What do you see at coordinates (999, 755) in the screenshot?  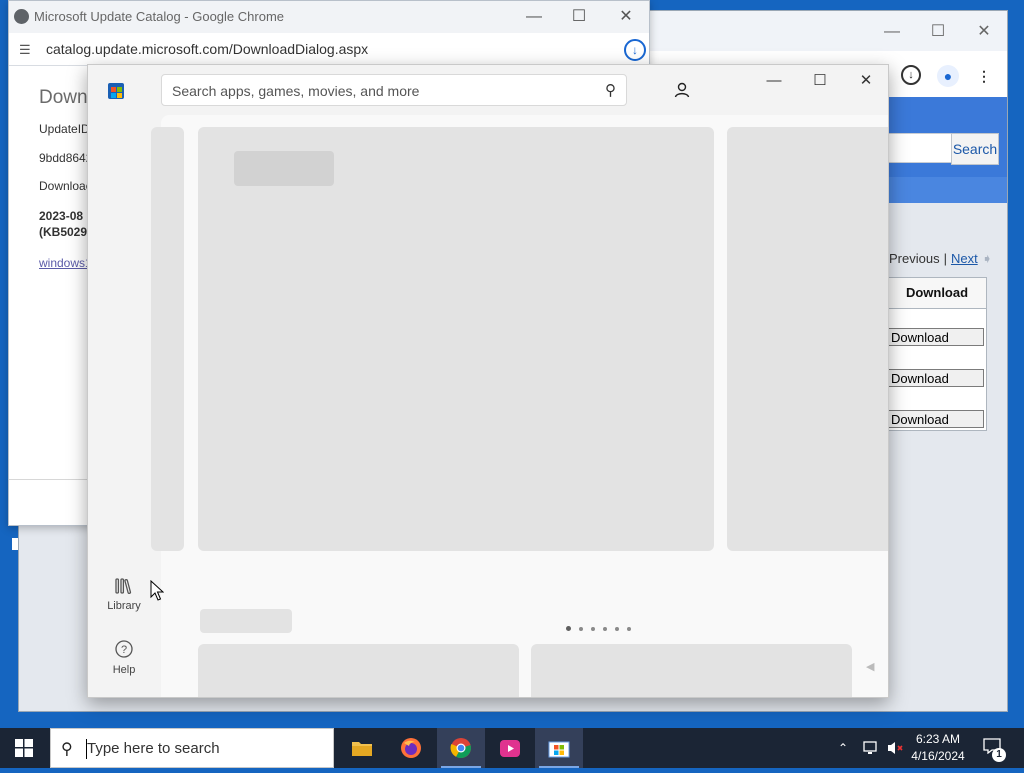 I see `notification-count-badge: 1` at bounding box center [999, 755].